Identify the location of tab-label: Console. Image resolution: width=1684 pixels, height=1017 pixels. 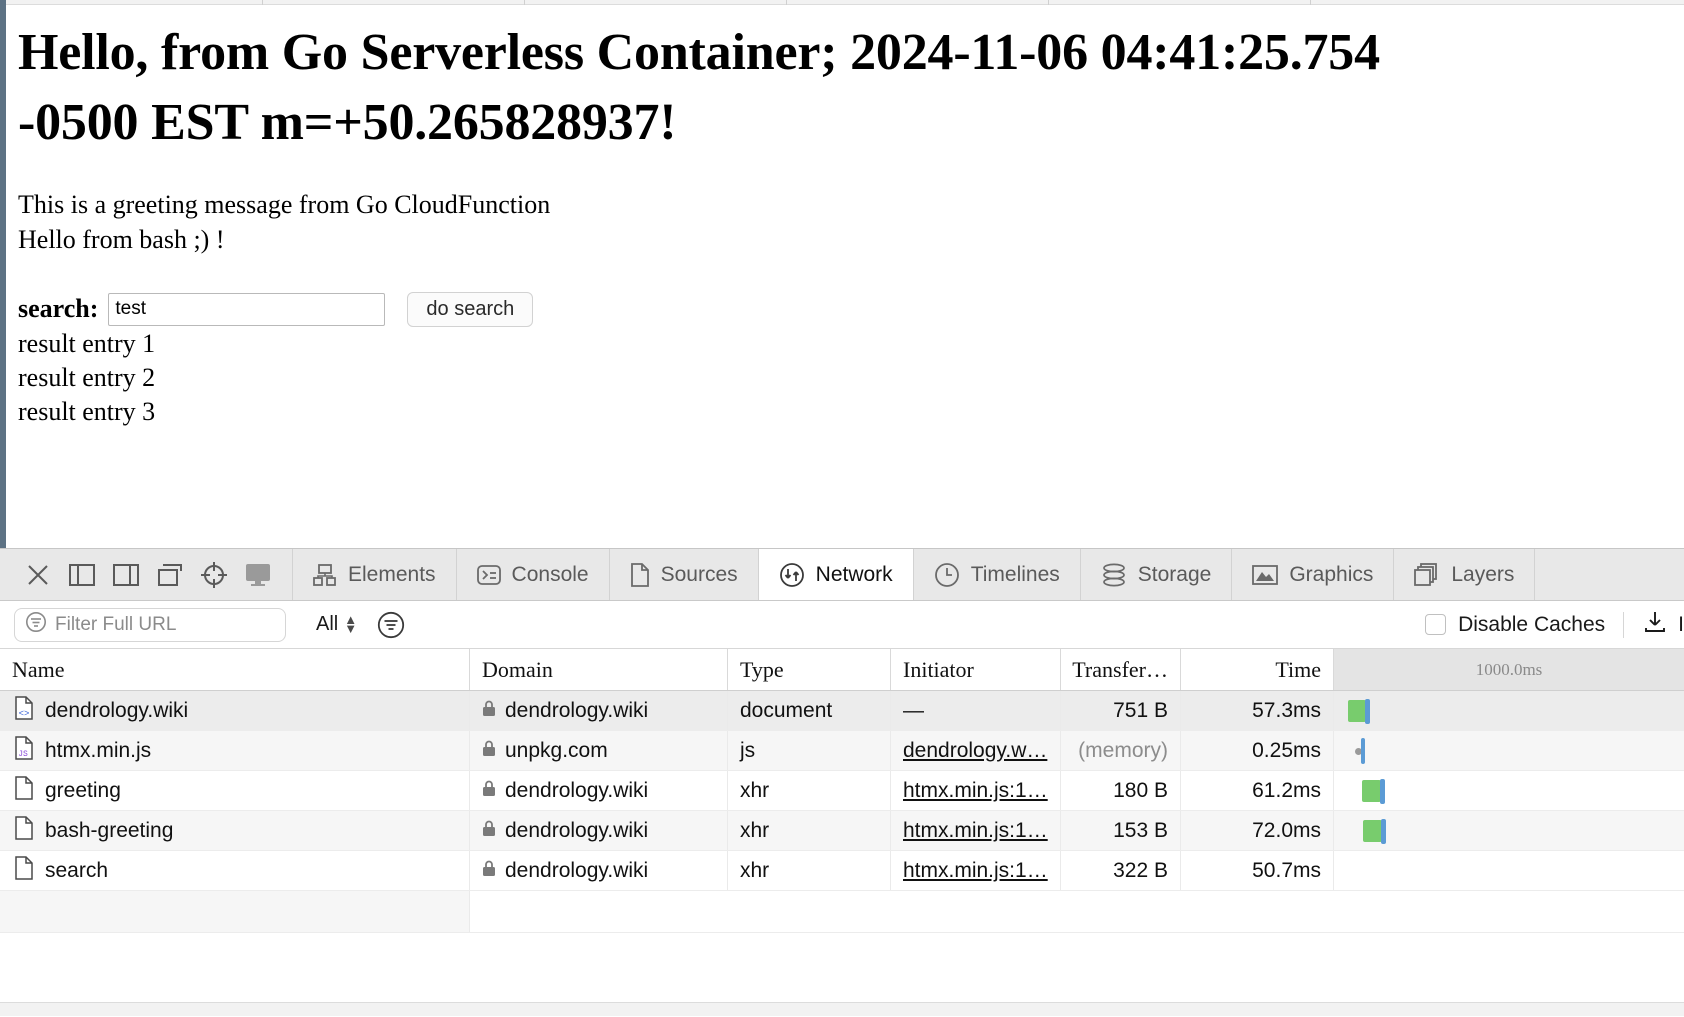
(550, 574).